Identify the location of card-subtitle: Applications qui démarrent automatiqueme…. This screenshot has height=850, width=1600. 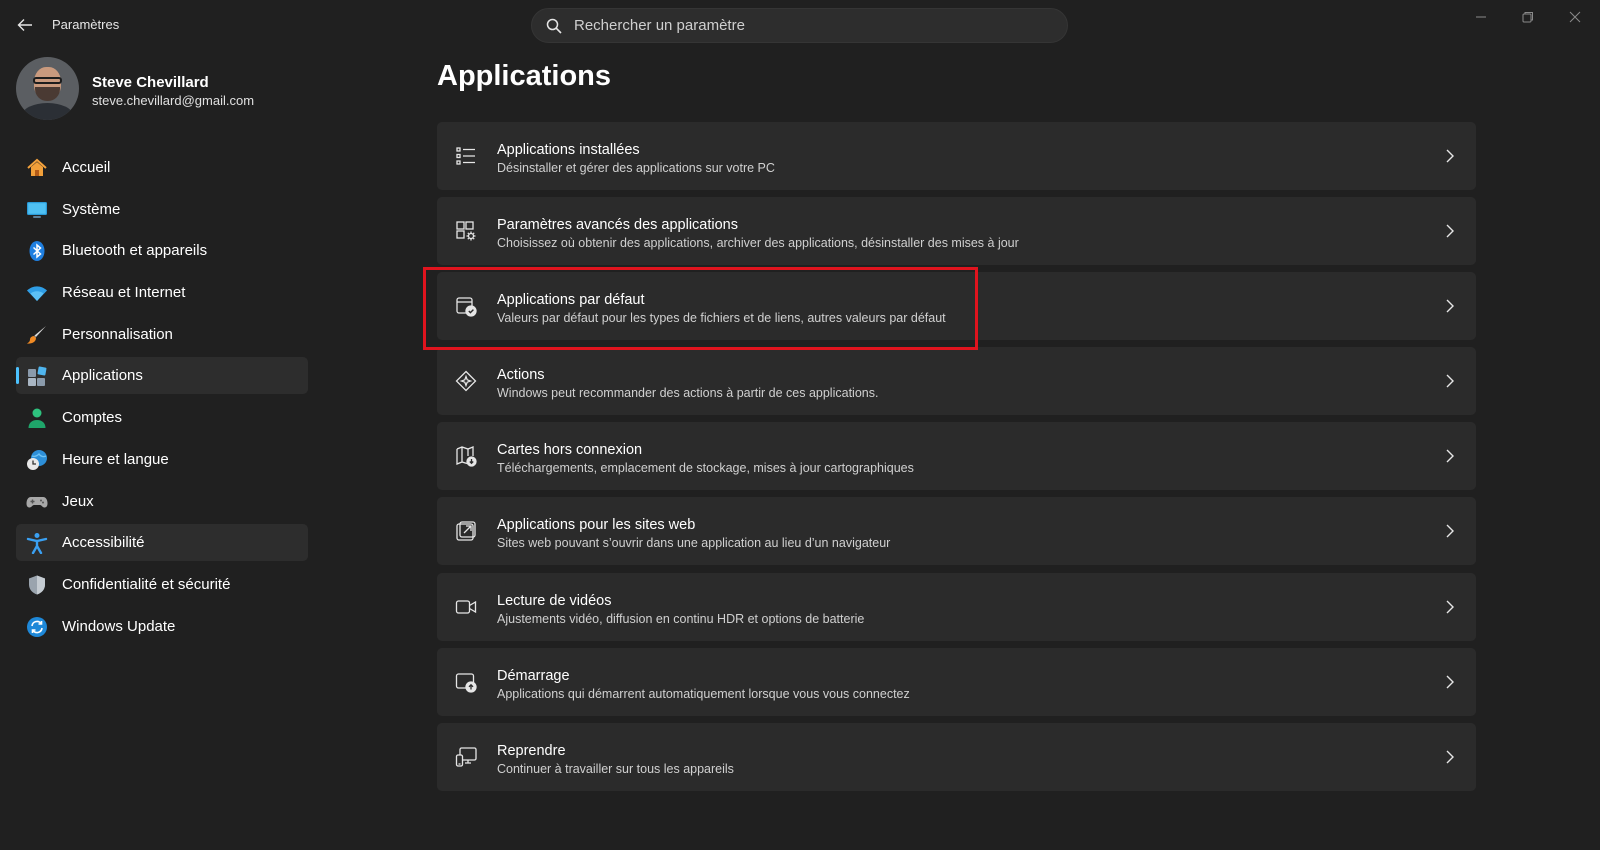
(703, 693).